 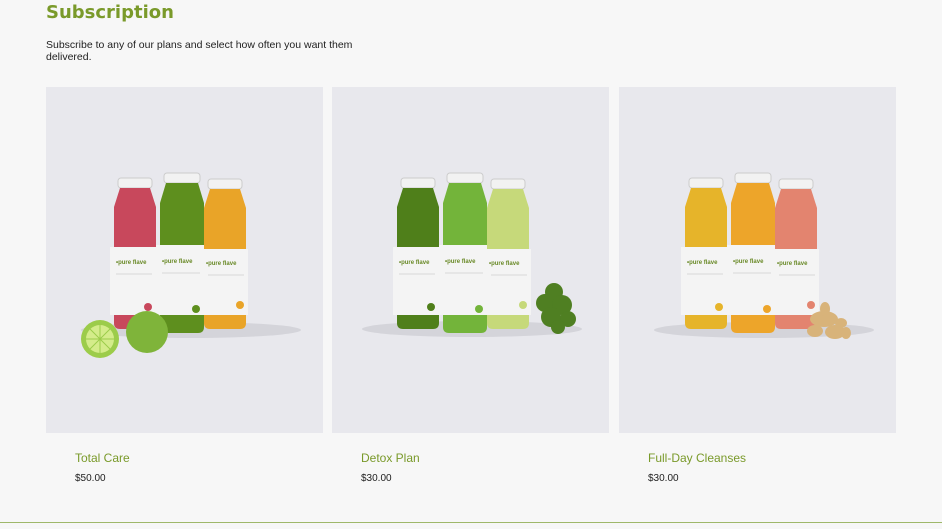 I want to click on plan-price: $50.00, so click(x=90, y=478).